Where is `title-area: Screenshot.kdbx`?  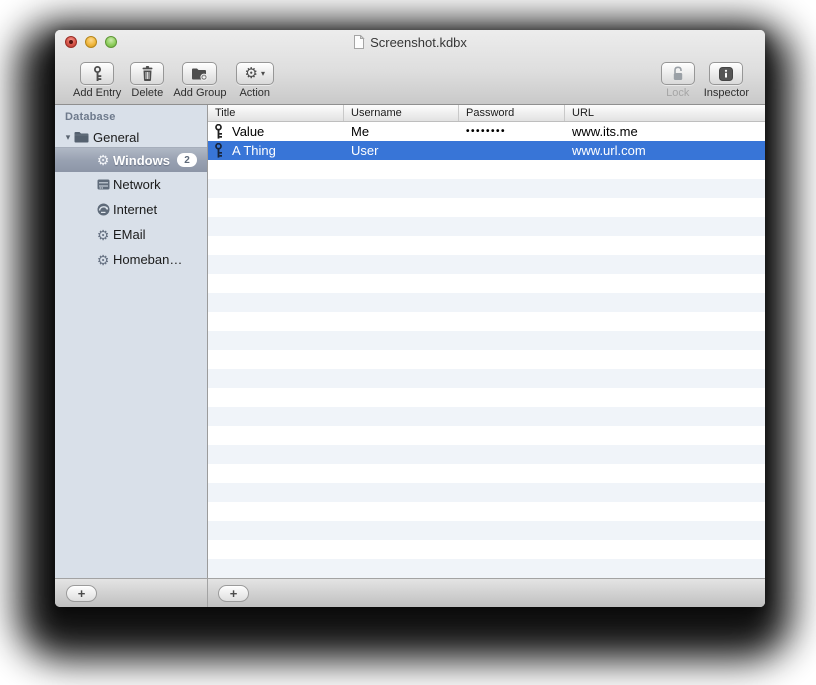
title-area: Screenshot.kdbx is located at coordinates (410, 42).